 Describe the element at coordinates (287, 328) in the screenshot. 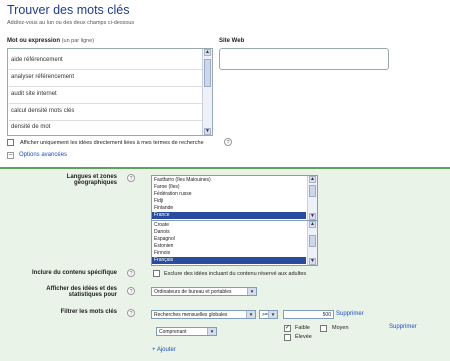

I see `competition-low-checkbox: ✓` at that location.